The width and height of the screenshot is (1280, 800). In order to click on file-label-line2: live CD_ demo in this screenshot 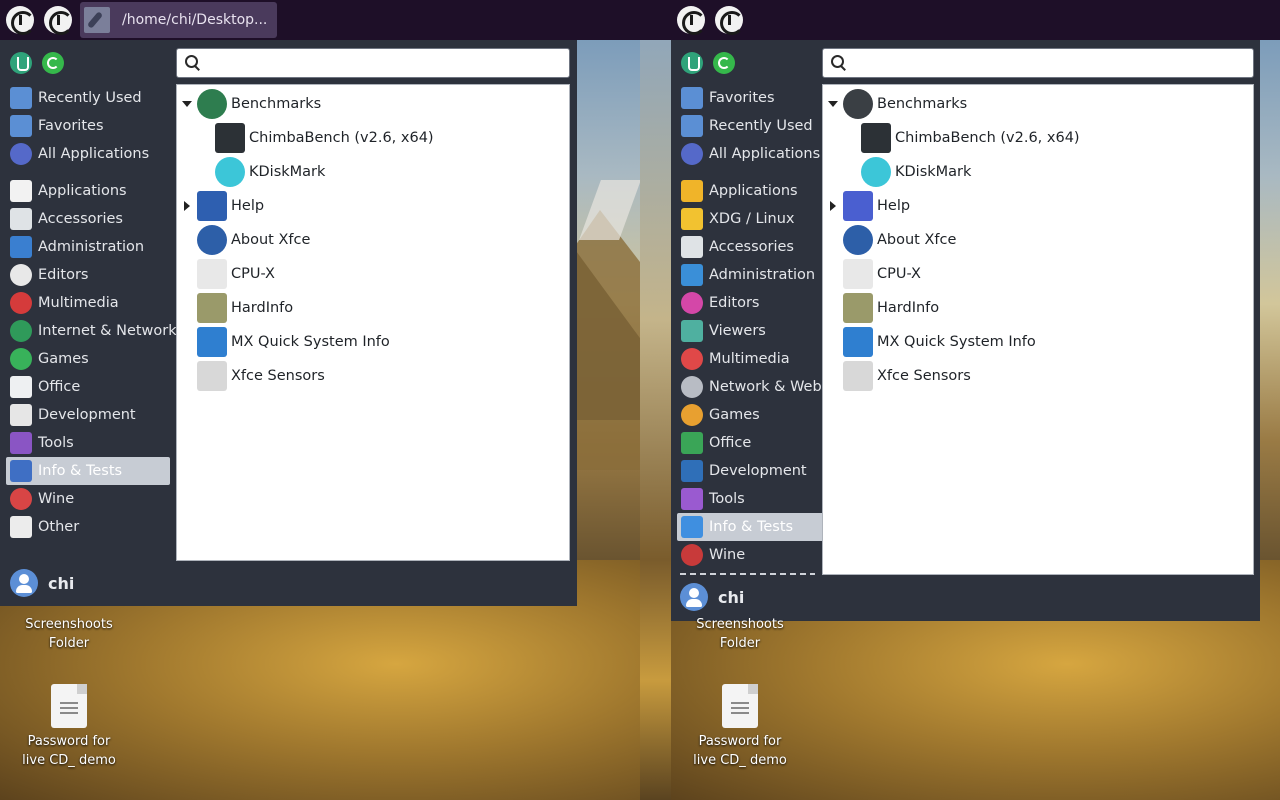, I will do `click(69, 760)`.